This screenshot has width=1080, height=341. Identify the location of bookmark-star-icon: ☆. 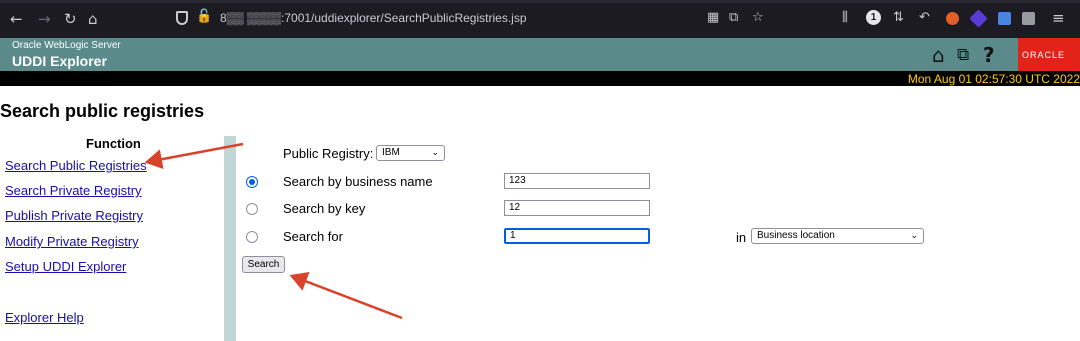
(758, 18).